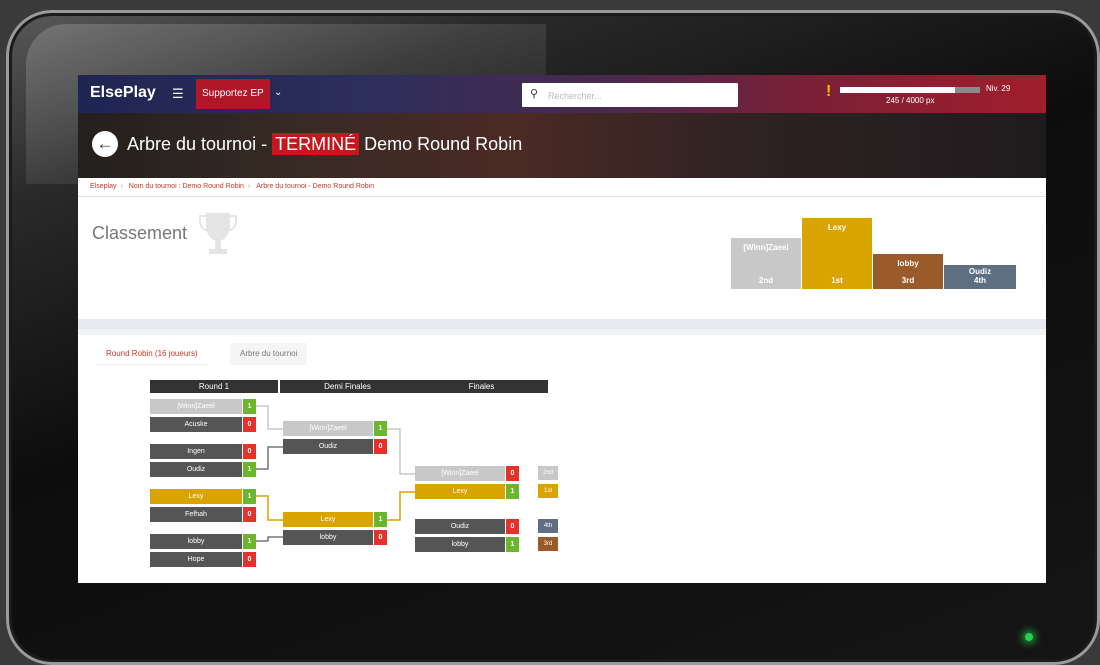  Describe the element at coordinates (196, 424) in the screenshot. I see `bracket-player: Acuske` at that location.